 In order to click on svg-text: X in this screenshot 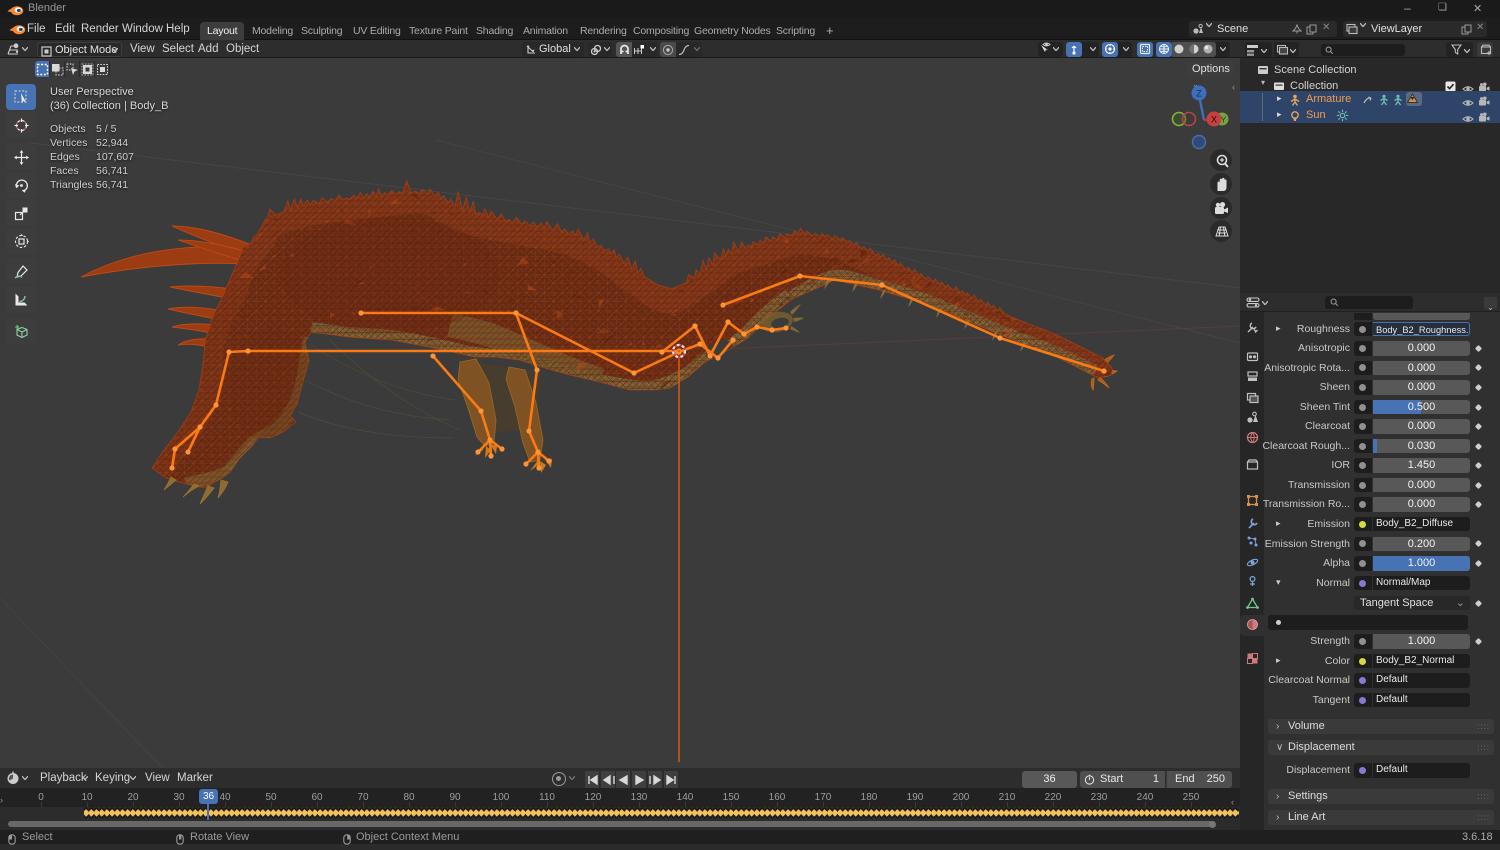, I will do `click(1214, 120)`.